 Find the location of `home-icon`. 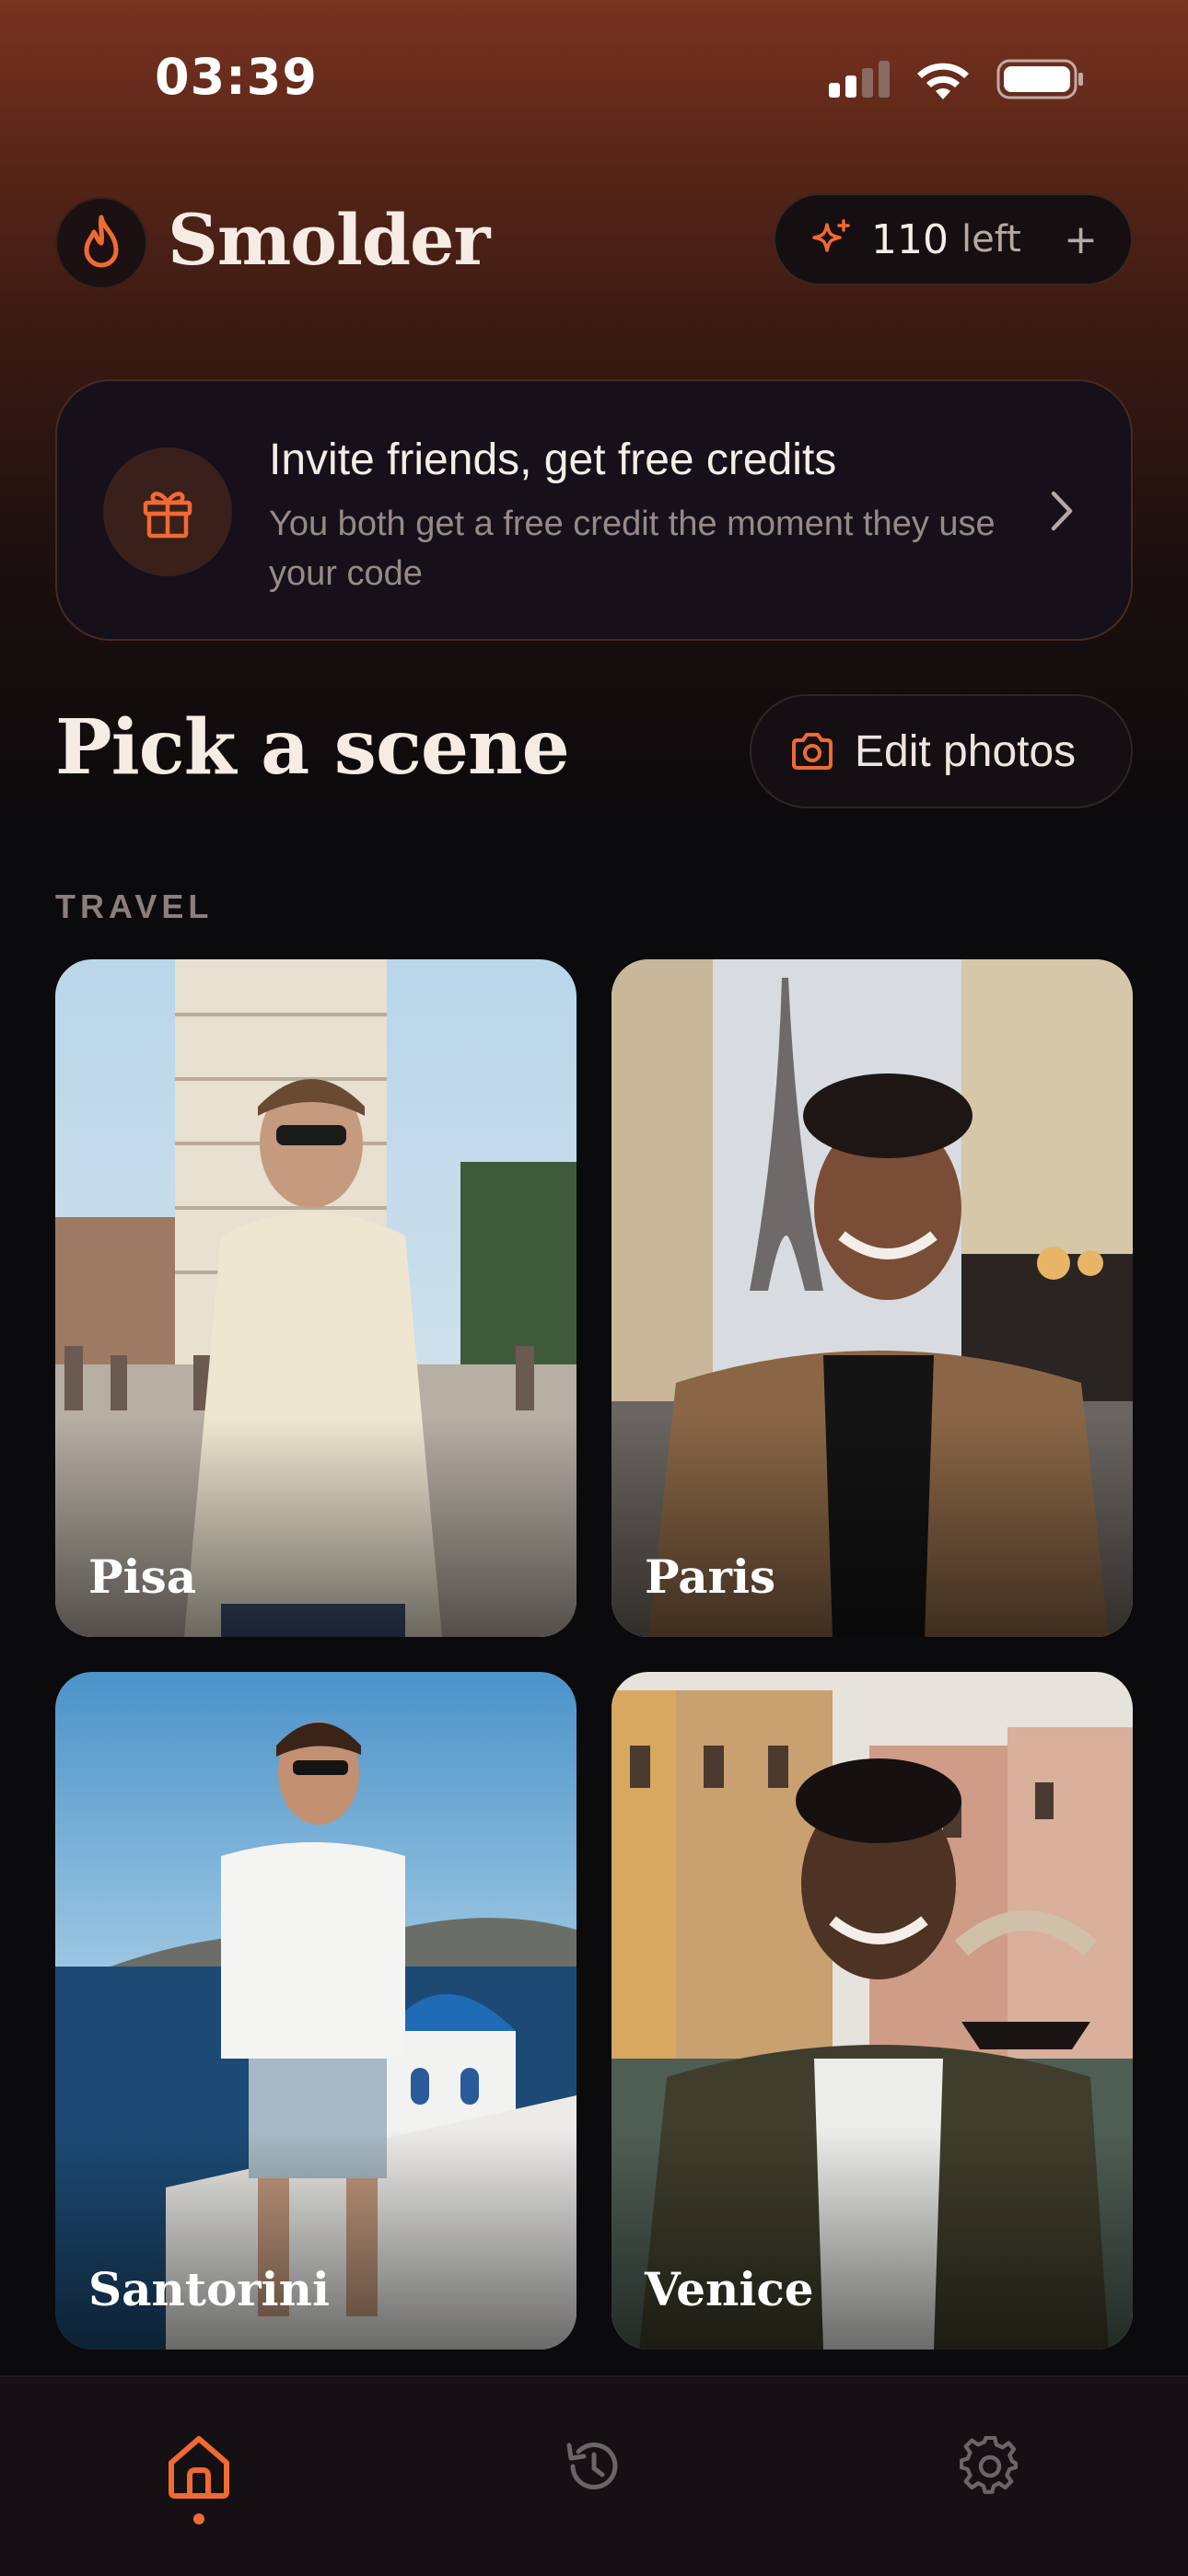

home-icon is located at coordinates (199, 2467).